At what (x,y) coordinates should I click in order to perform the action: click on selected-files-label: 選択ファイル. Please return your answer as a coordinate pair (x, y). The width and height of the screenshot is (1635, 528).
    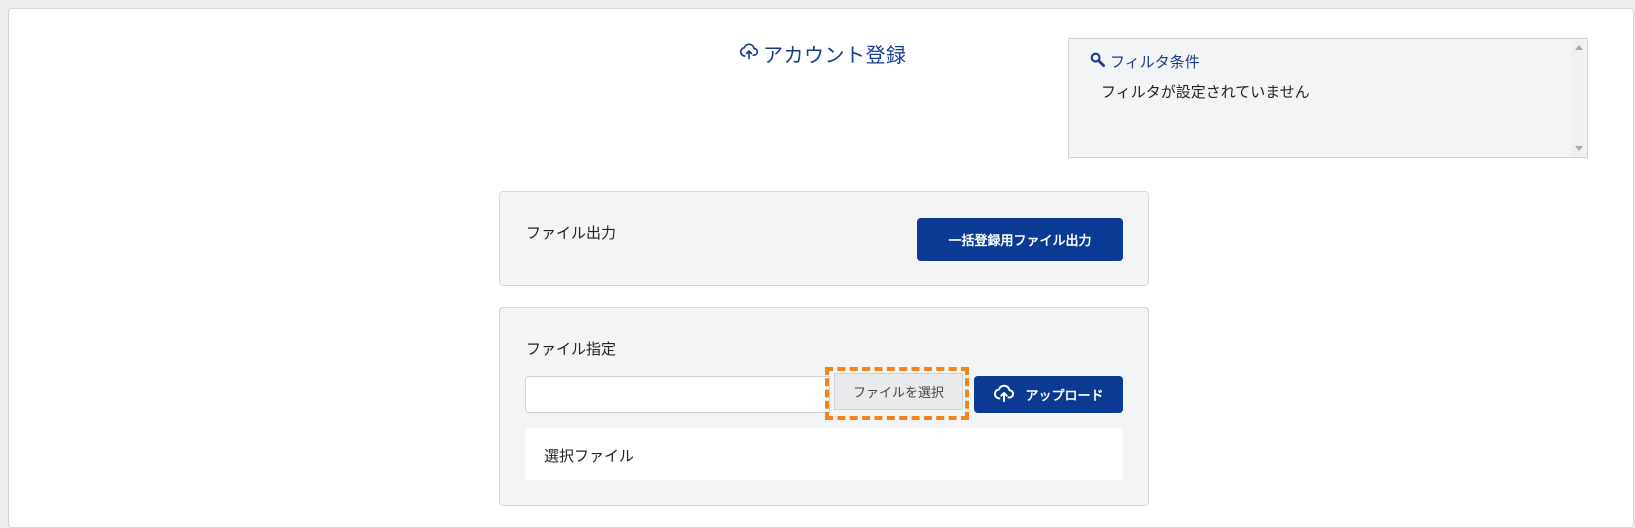
    Looking at the image, I should click on (589, 456).